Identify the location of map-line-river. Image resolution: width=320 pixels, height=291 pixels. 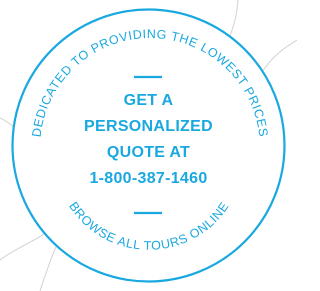
(279, 56).